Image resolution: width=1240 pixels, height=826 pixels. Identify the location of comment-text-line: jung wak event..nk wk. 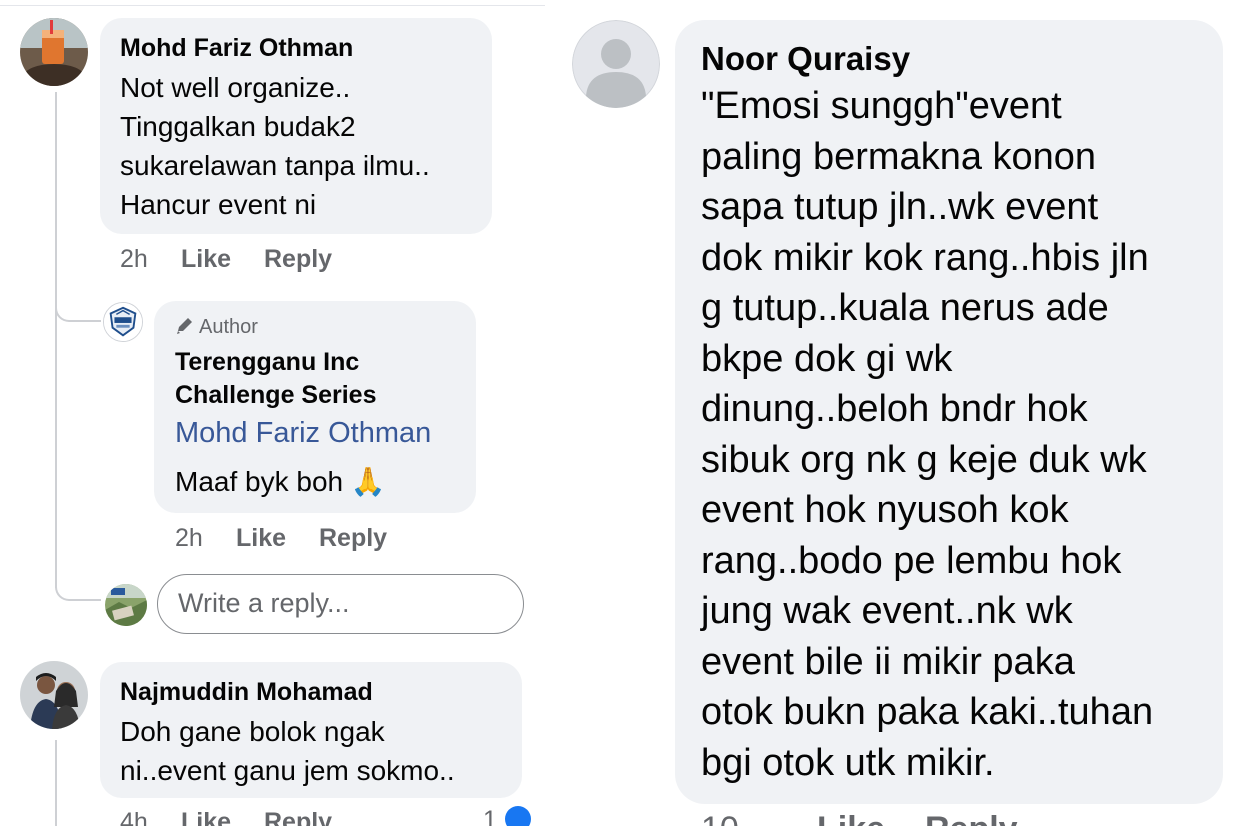
(887, 611).